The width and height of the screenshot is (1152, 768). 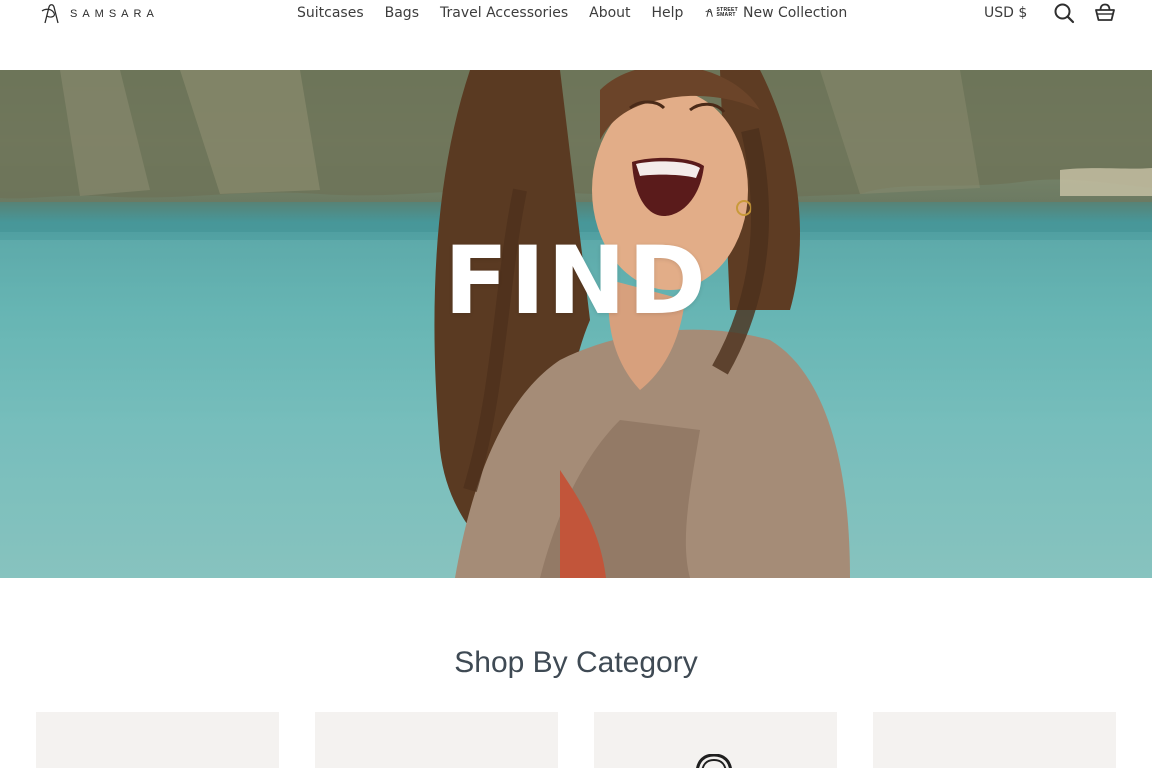 I want to click on logo: SAMSARA, so click(x=98, y=14).